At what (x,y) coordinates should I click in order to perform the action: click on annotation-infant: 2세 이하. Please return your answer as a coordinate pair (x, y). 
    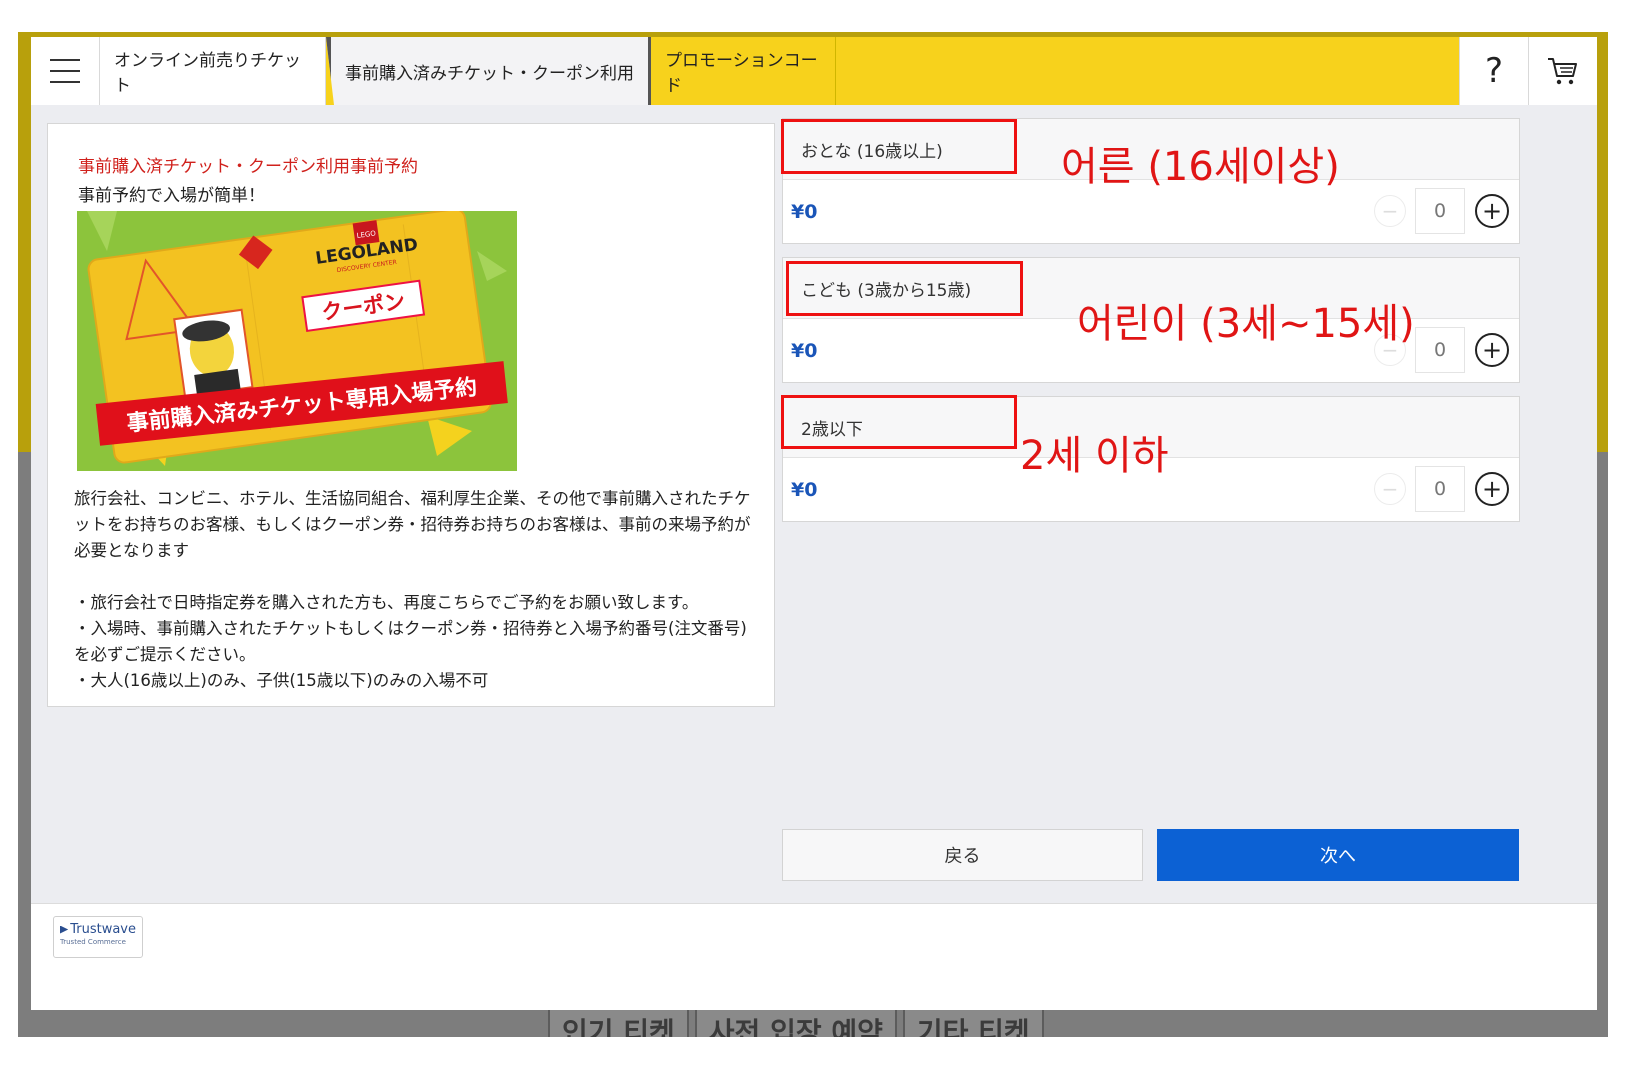
    Looking at the image, I should click on (1094, 456).